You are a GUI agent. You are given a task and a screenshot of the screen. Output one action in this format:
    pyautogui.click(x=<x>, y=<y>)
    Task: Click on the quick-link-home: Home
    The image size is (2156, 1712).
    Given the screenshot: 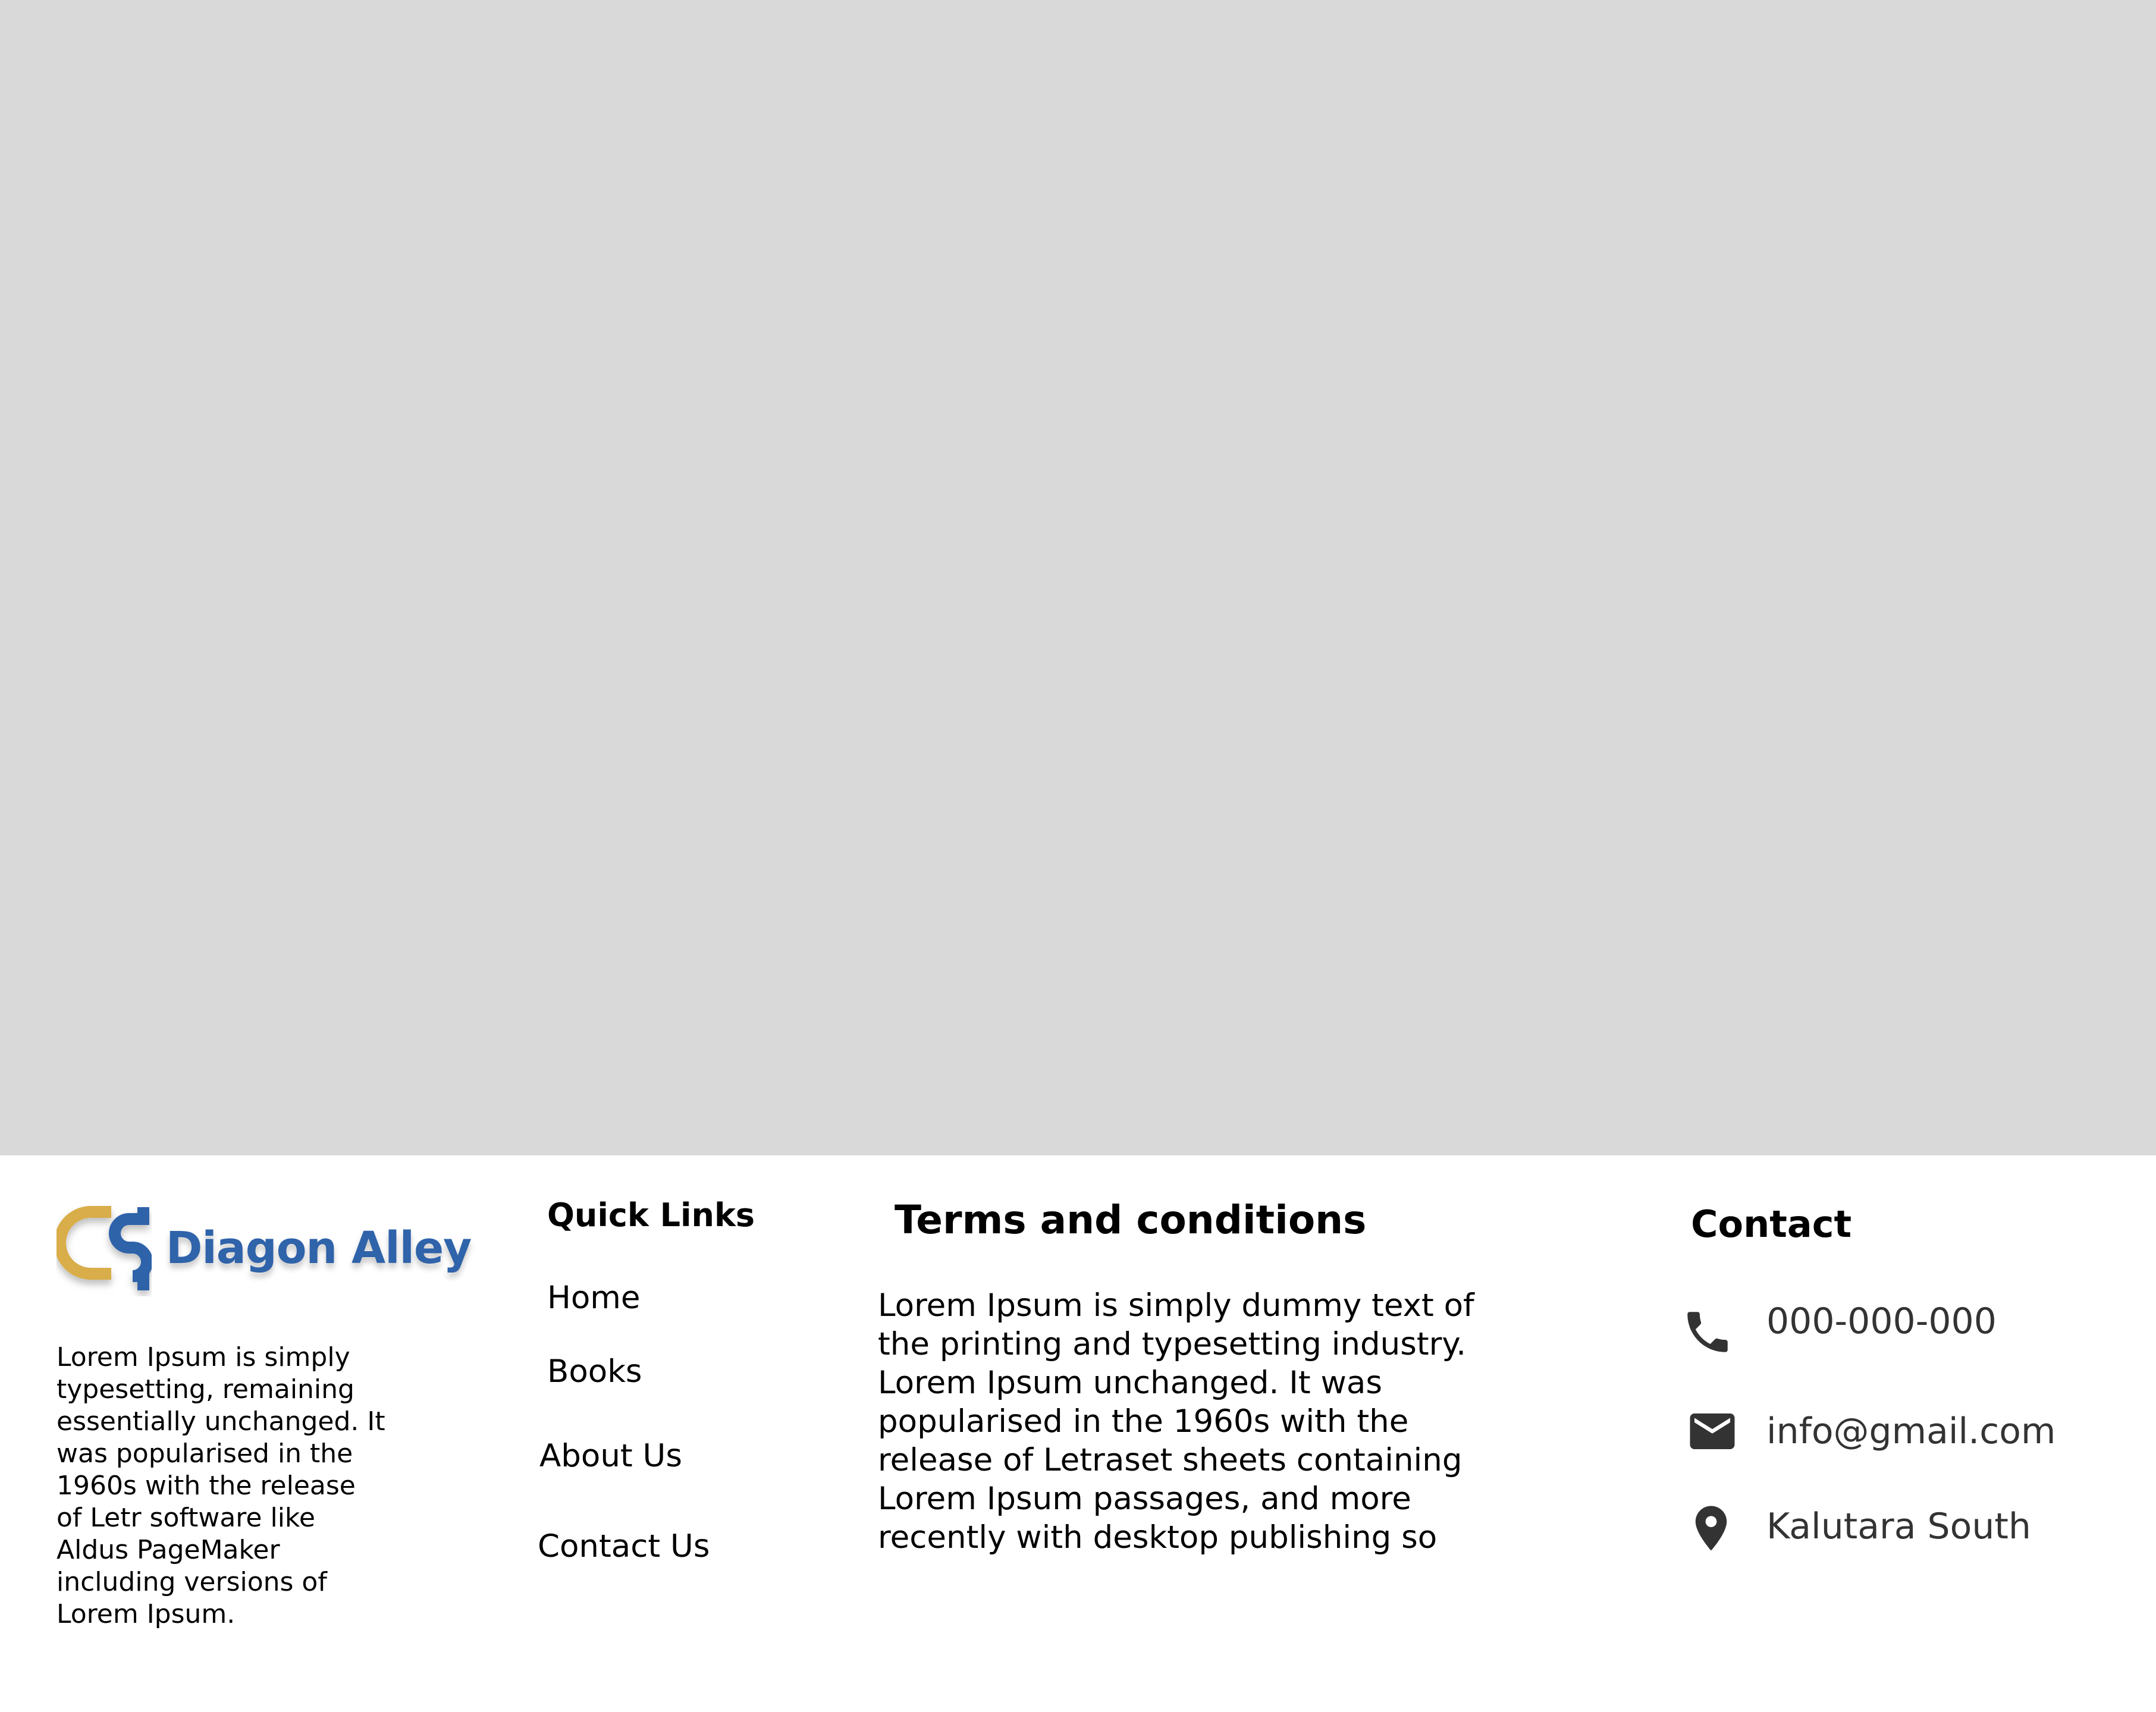 What is the action you would take?
    pyautogui.click(x=594, y=1298)
    